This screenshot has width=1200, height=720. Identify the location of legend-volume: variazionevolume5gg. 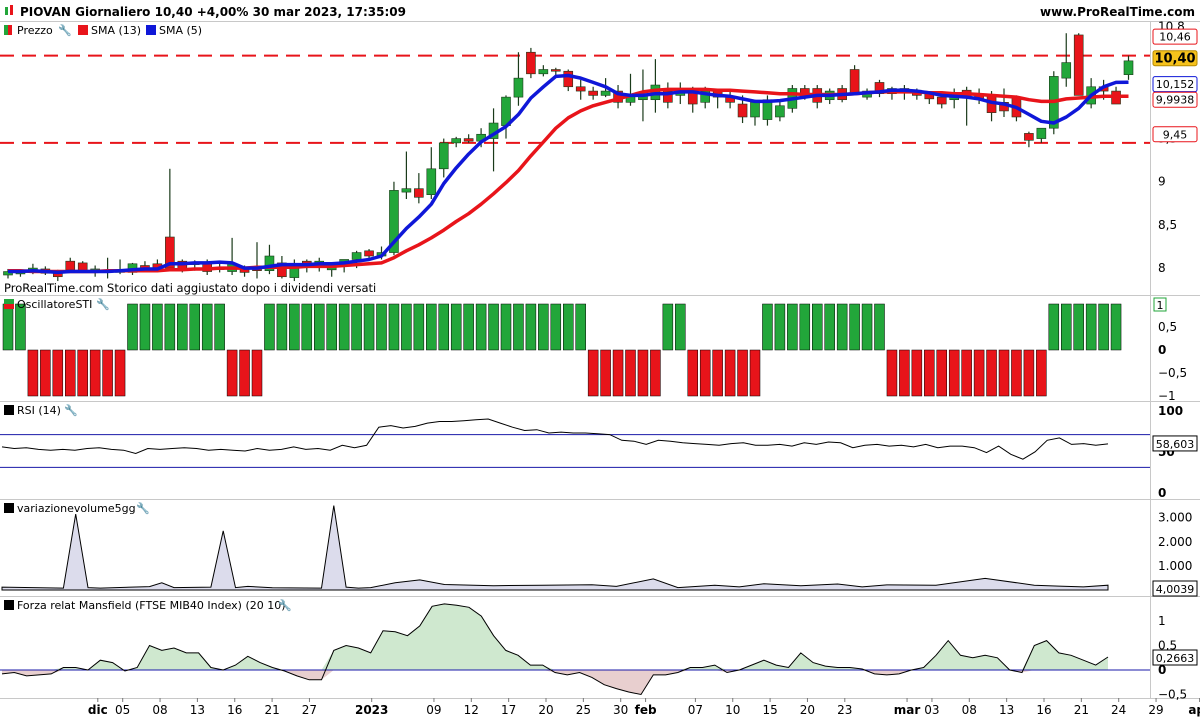
(76, 508).